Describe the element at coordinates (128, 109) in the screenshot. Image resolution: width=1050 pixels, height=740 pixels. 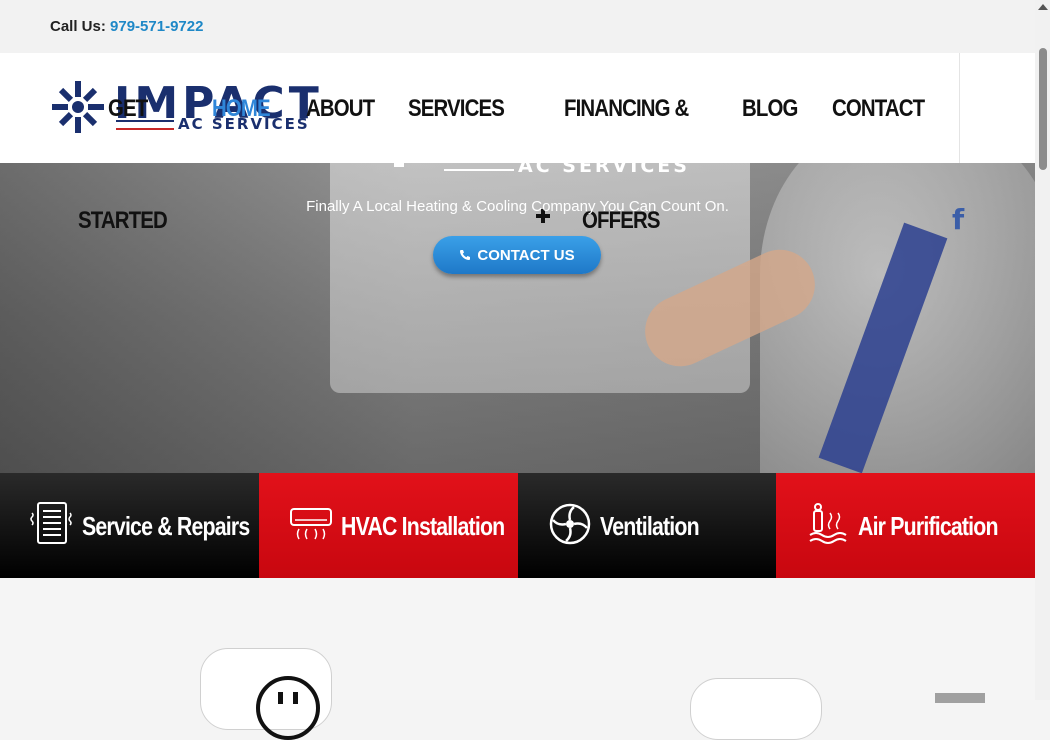
I see `nav-get-started: GET` at that location.